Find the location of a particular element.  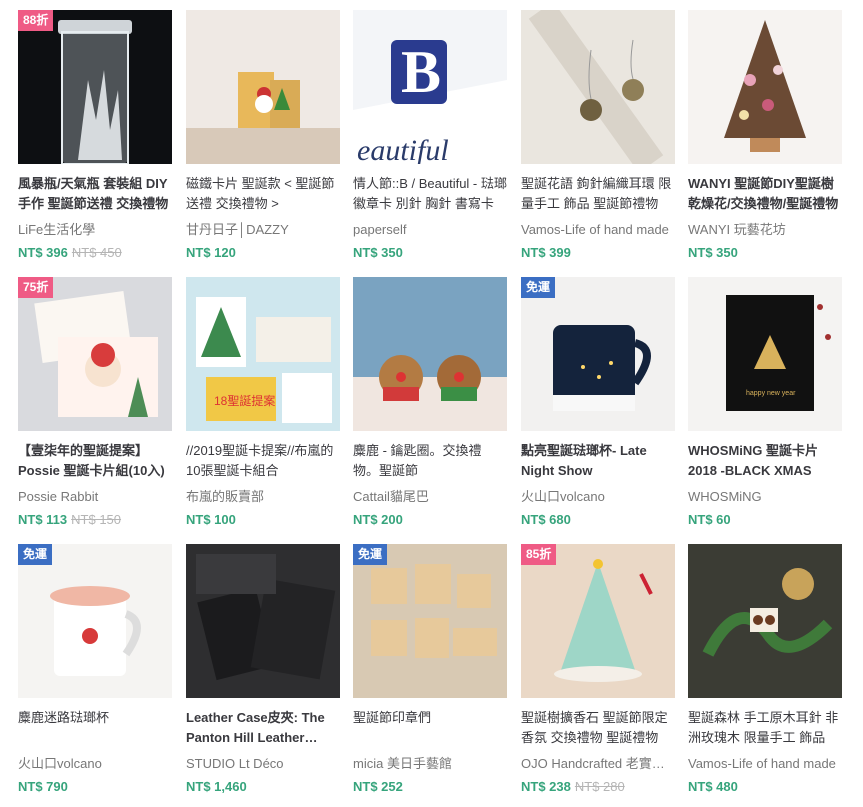

product-image: 85折 is located at coordinates (598, 621).